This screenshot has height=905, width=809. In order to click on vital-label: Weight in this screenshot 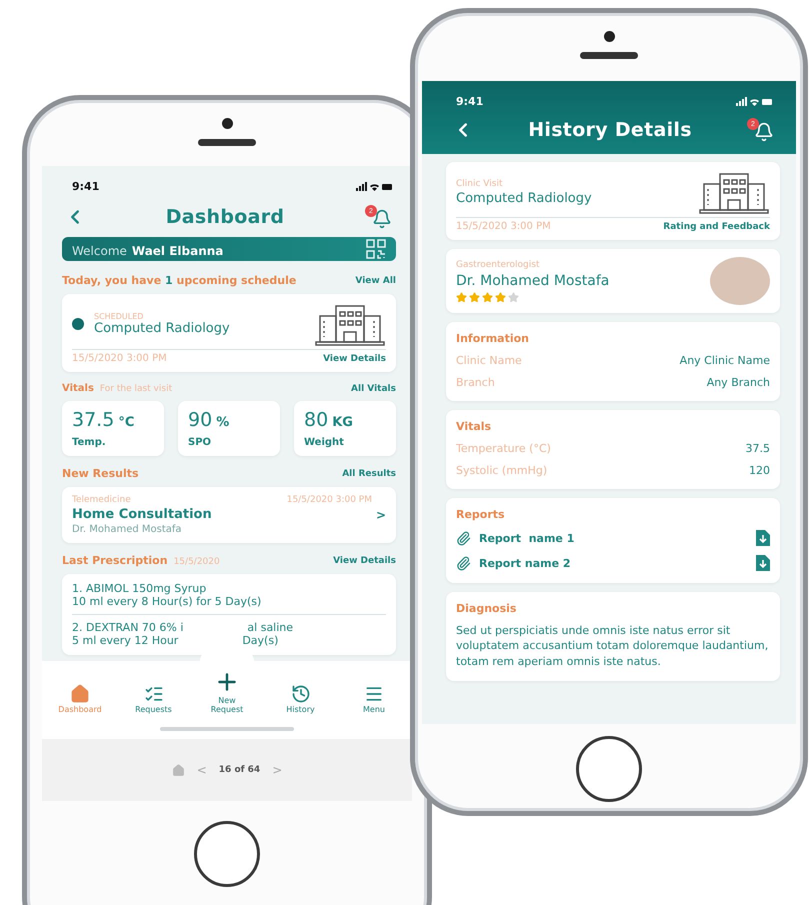, I will do `click(324, 442)`.